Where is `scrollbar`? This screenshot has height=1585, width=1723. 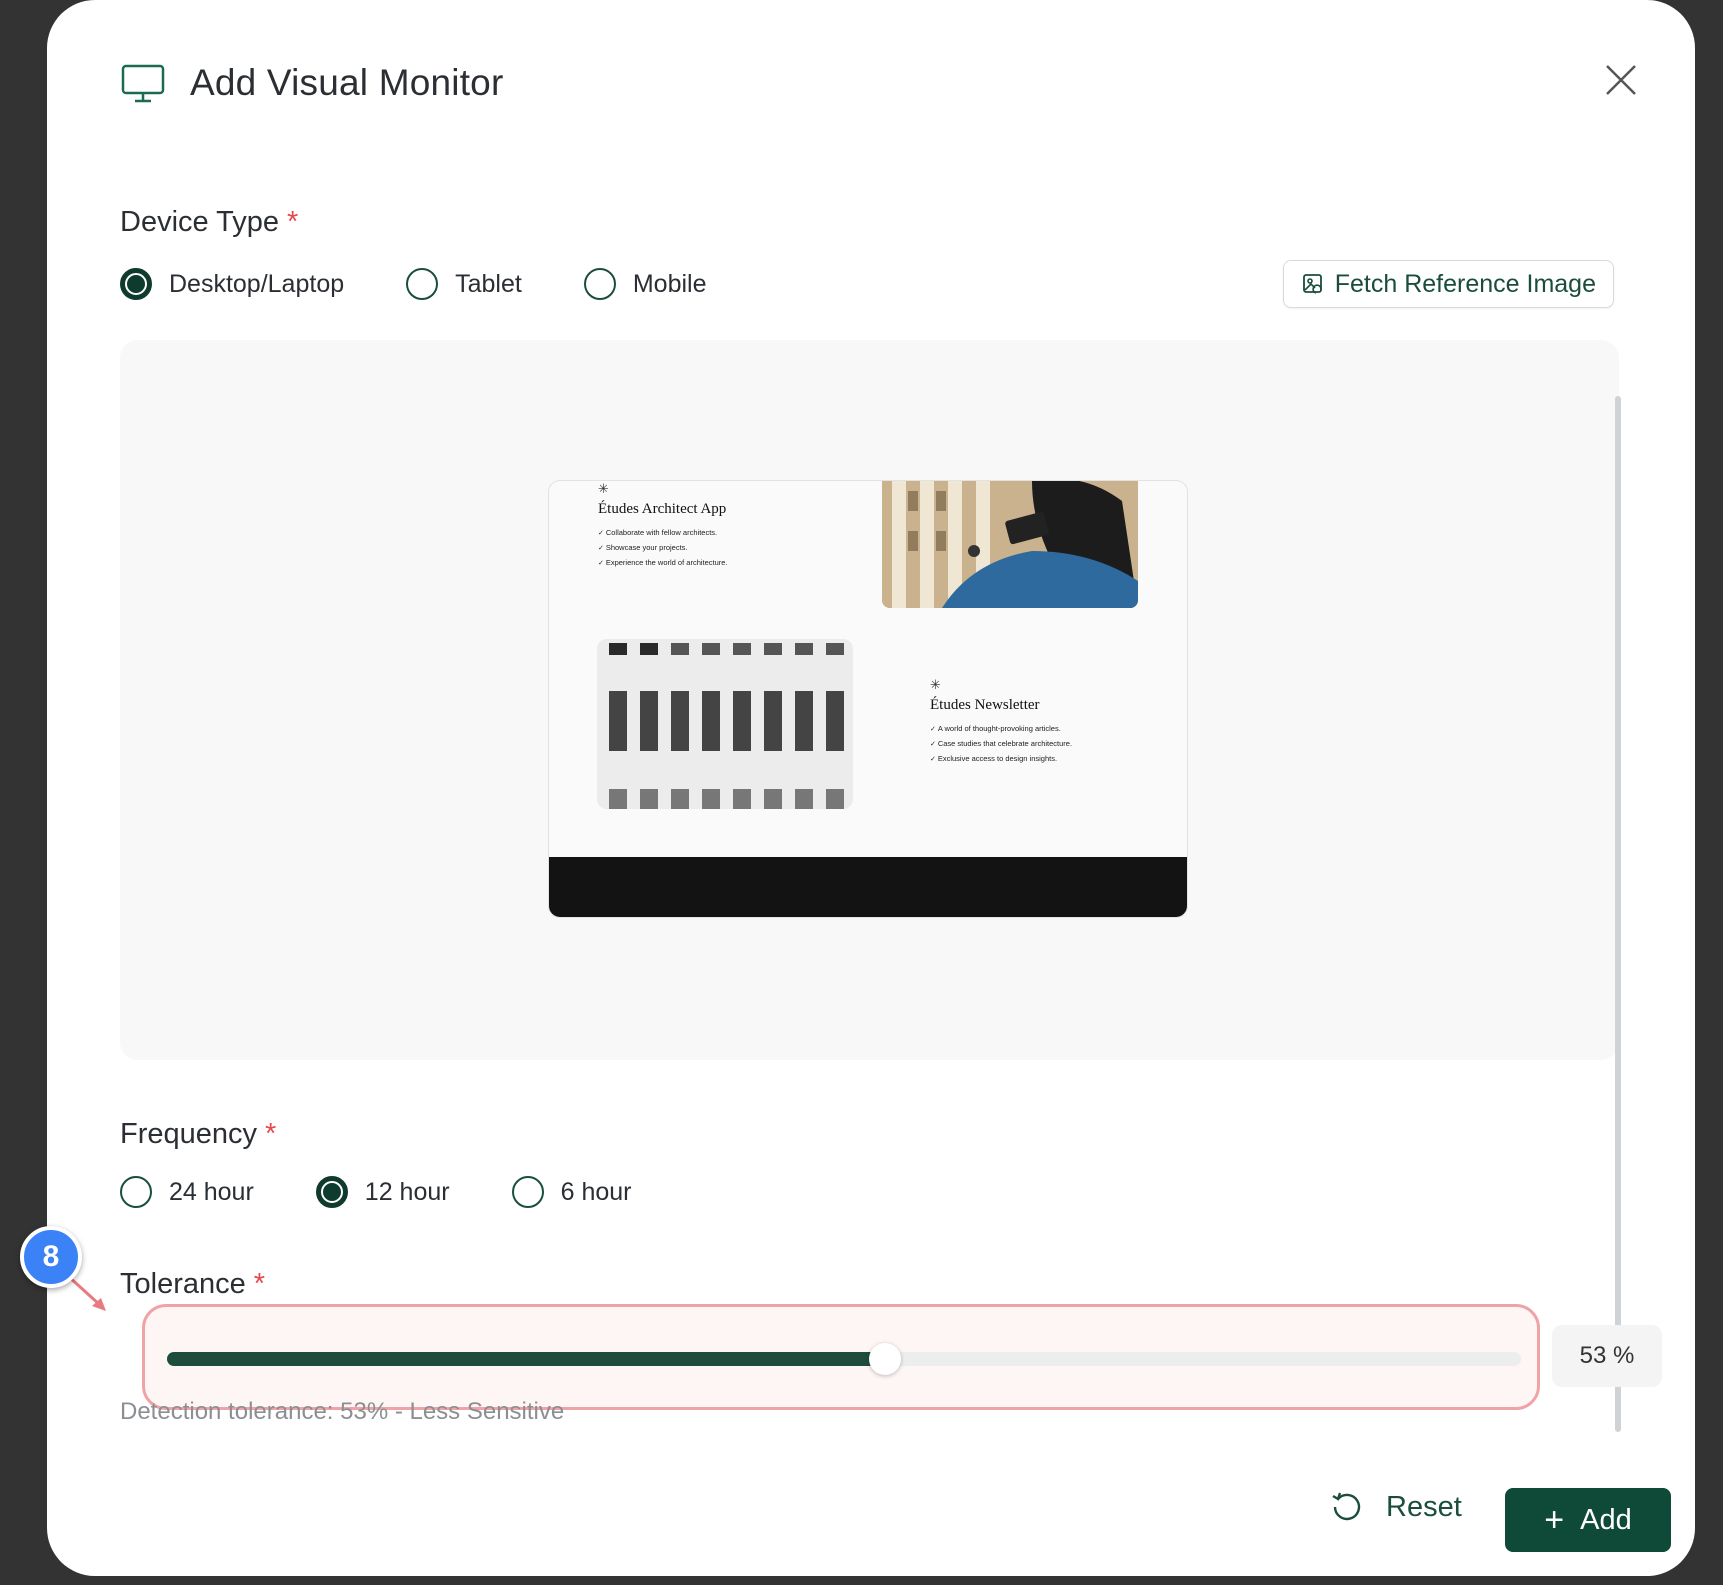 scrollbar is located at coordinates (1618, 914).